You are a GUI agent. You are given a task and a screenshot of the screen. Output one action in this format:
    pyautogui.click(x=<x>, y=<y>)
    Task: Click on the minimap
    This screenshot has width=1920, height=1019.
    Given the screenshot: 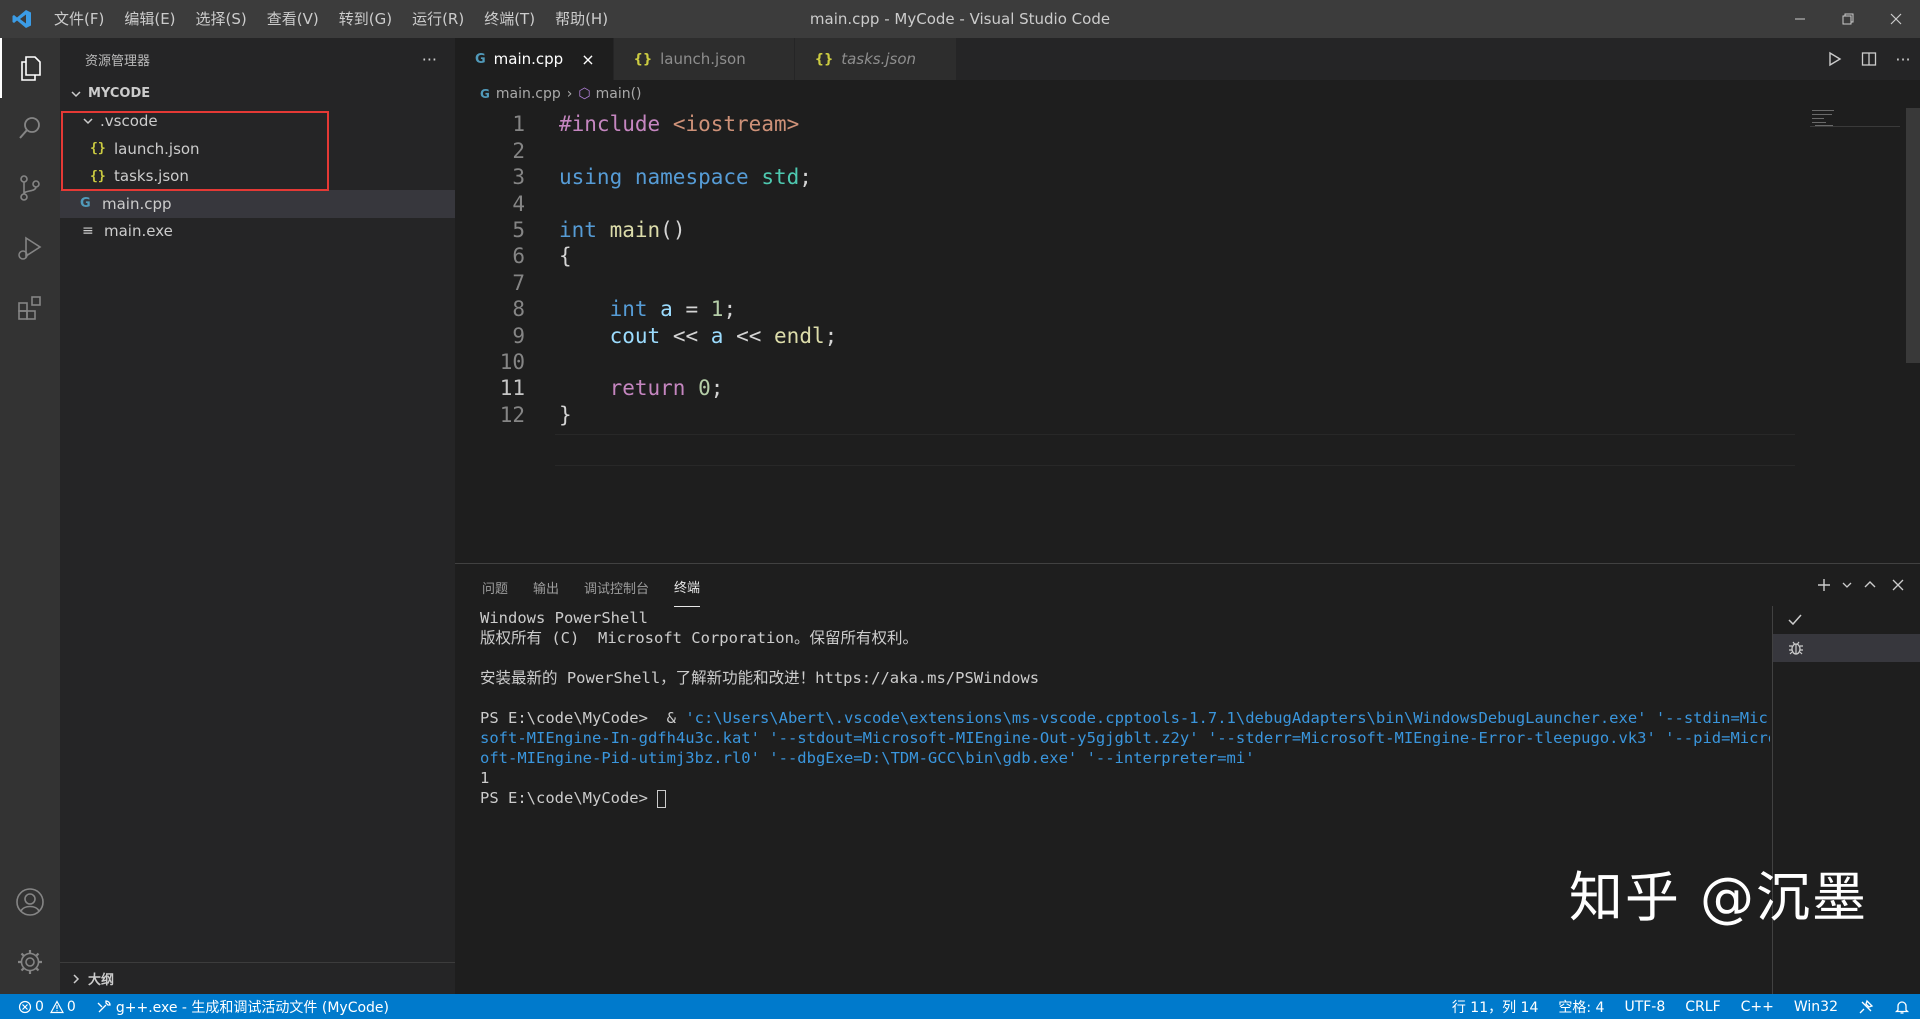 What is the action you would take?
    pyautogui.click(x=1855, y=133)
    